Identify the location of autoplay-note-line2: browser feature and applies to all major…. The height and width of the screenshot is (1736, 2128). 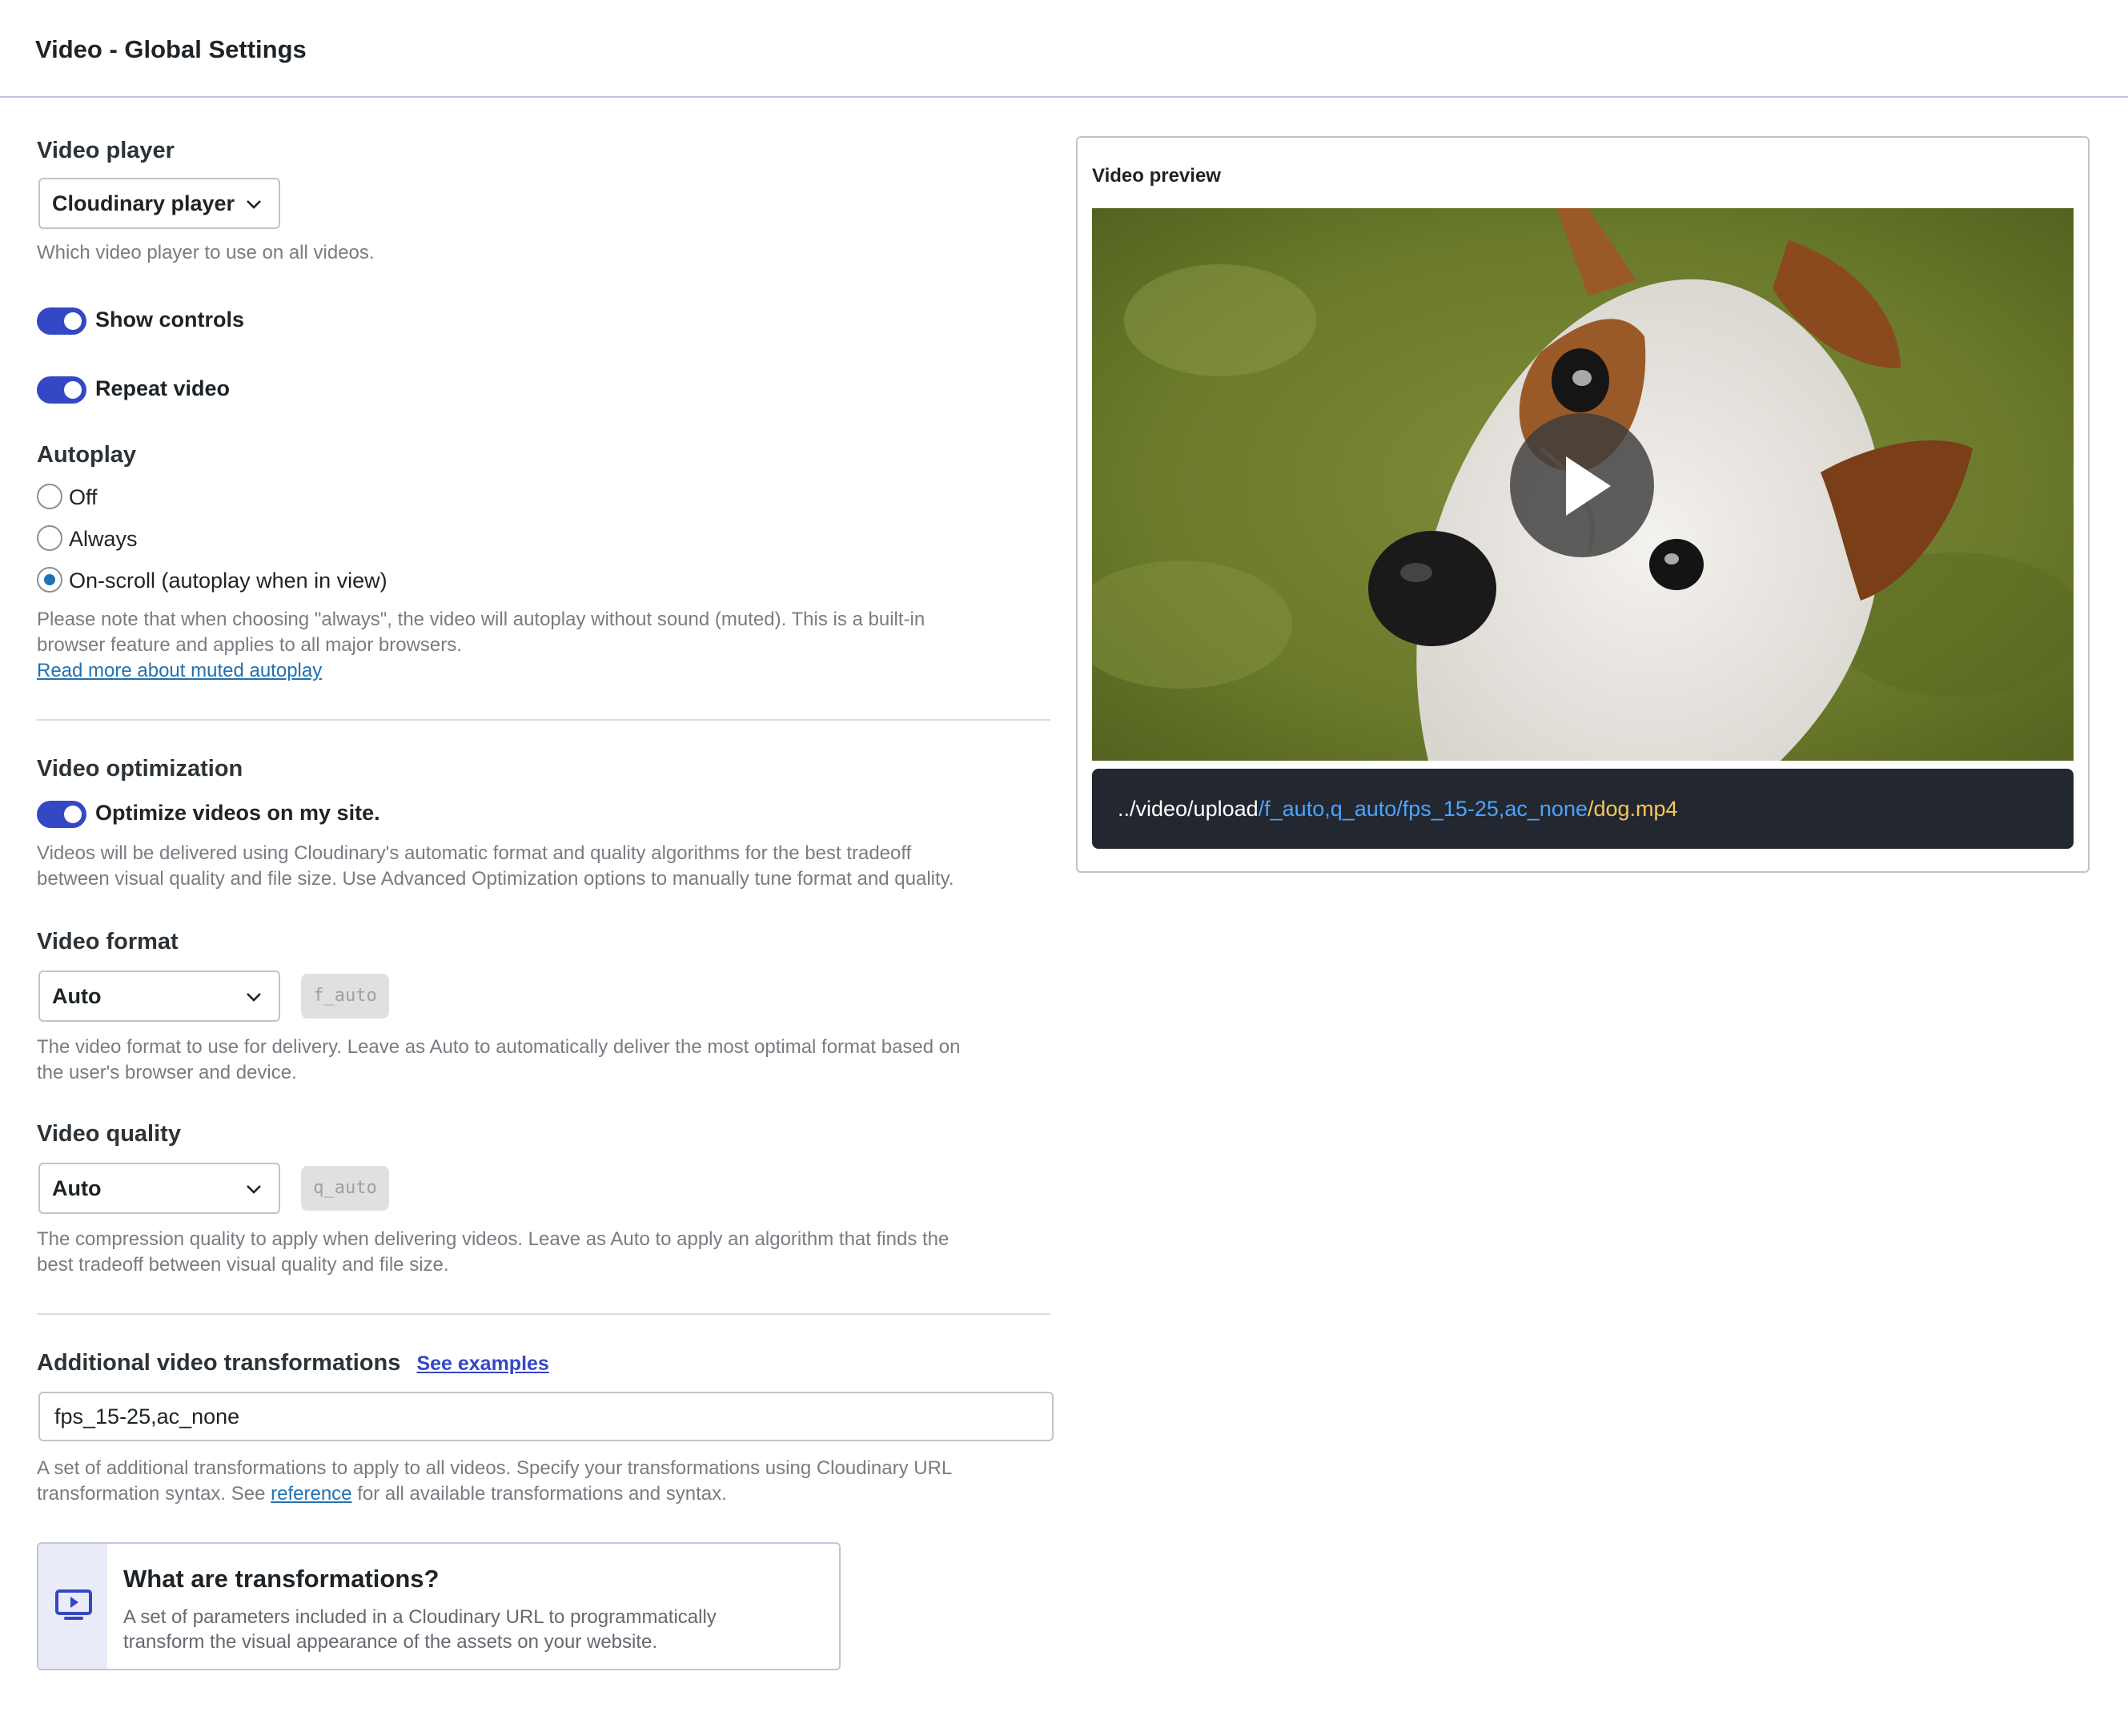
(249, 645).